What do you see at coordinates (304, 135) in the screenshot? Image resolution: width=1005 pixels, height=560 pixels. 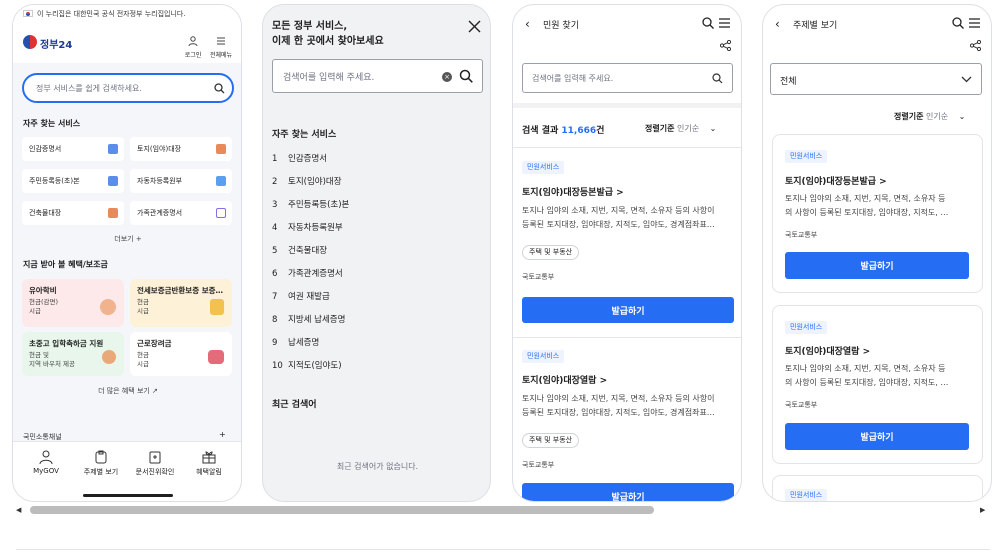 I see `freq-title: 자주 찾는 서비스` at bounding box center [304, 135].